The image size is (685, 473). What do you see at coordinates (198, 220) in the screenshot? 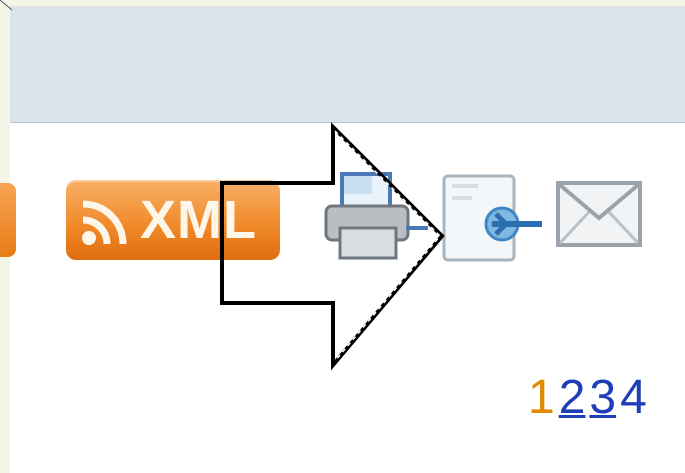
I see `xml-label: XML` at bounding box center [198, 220].